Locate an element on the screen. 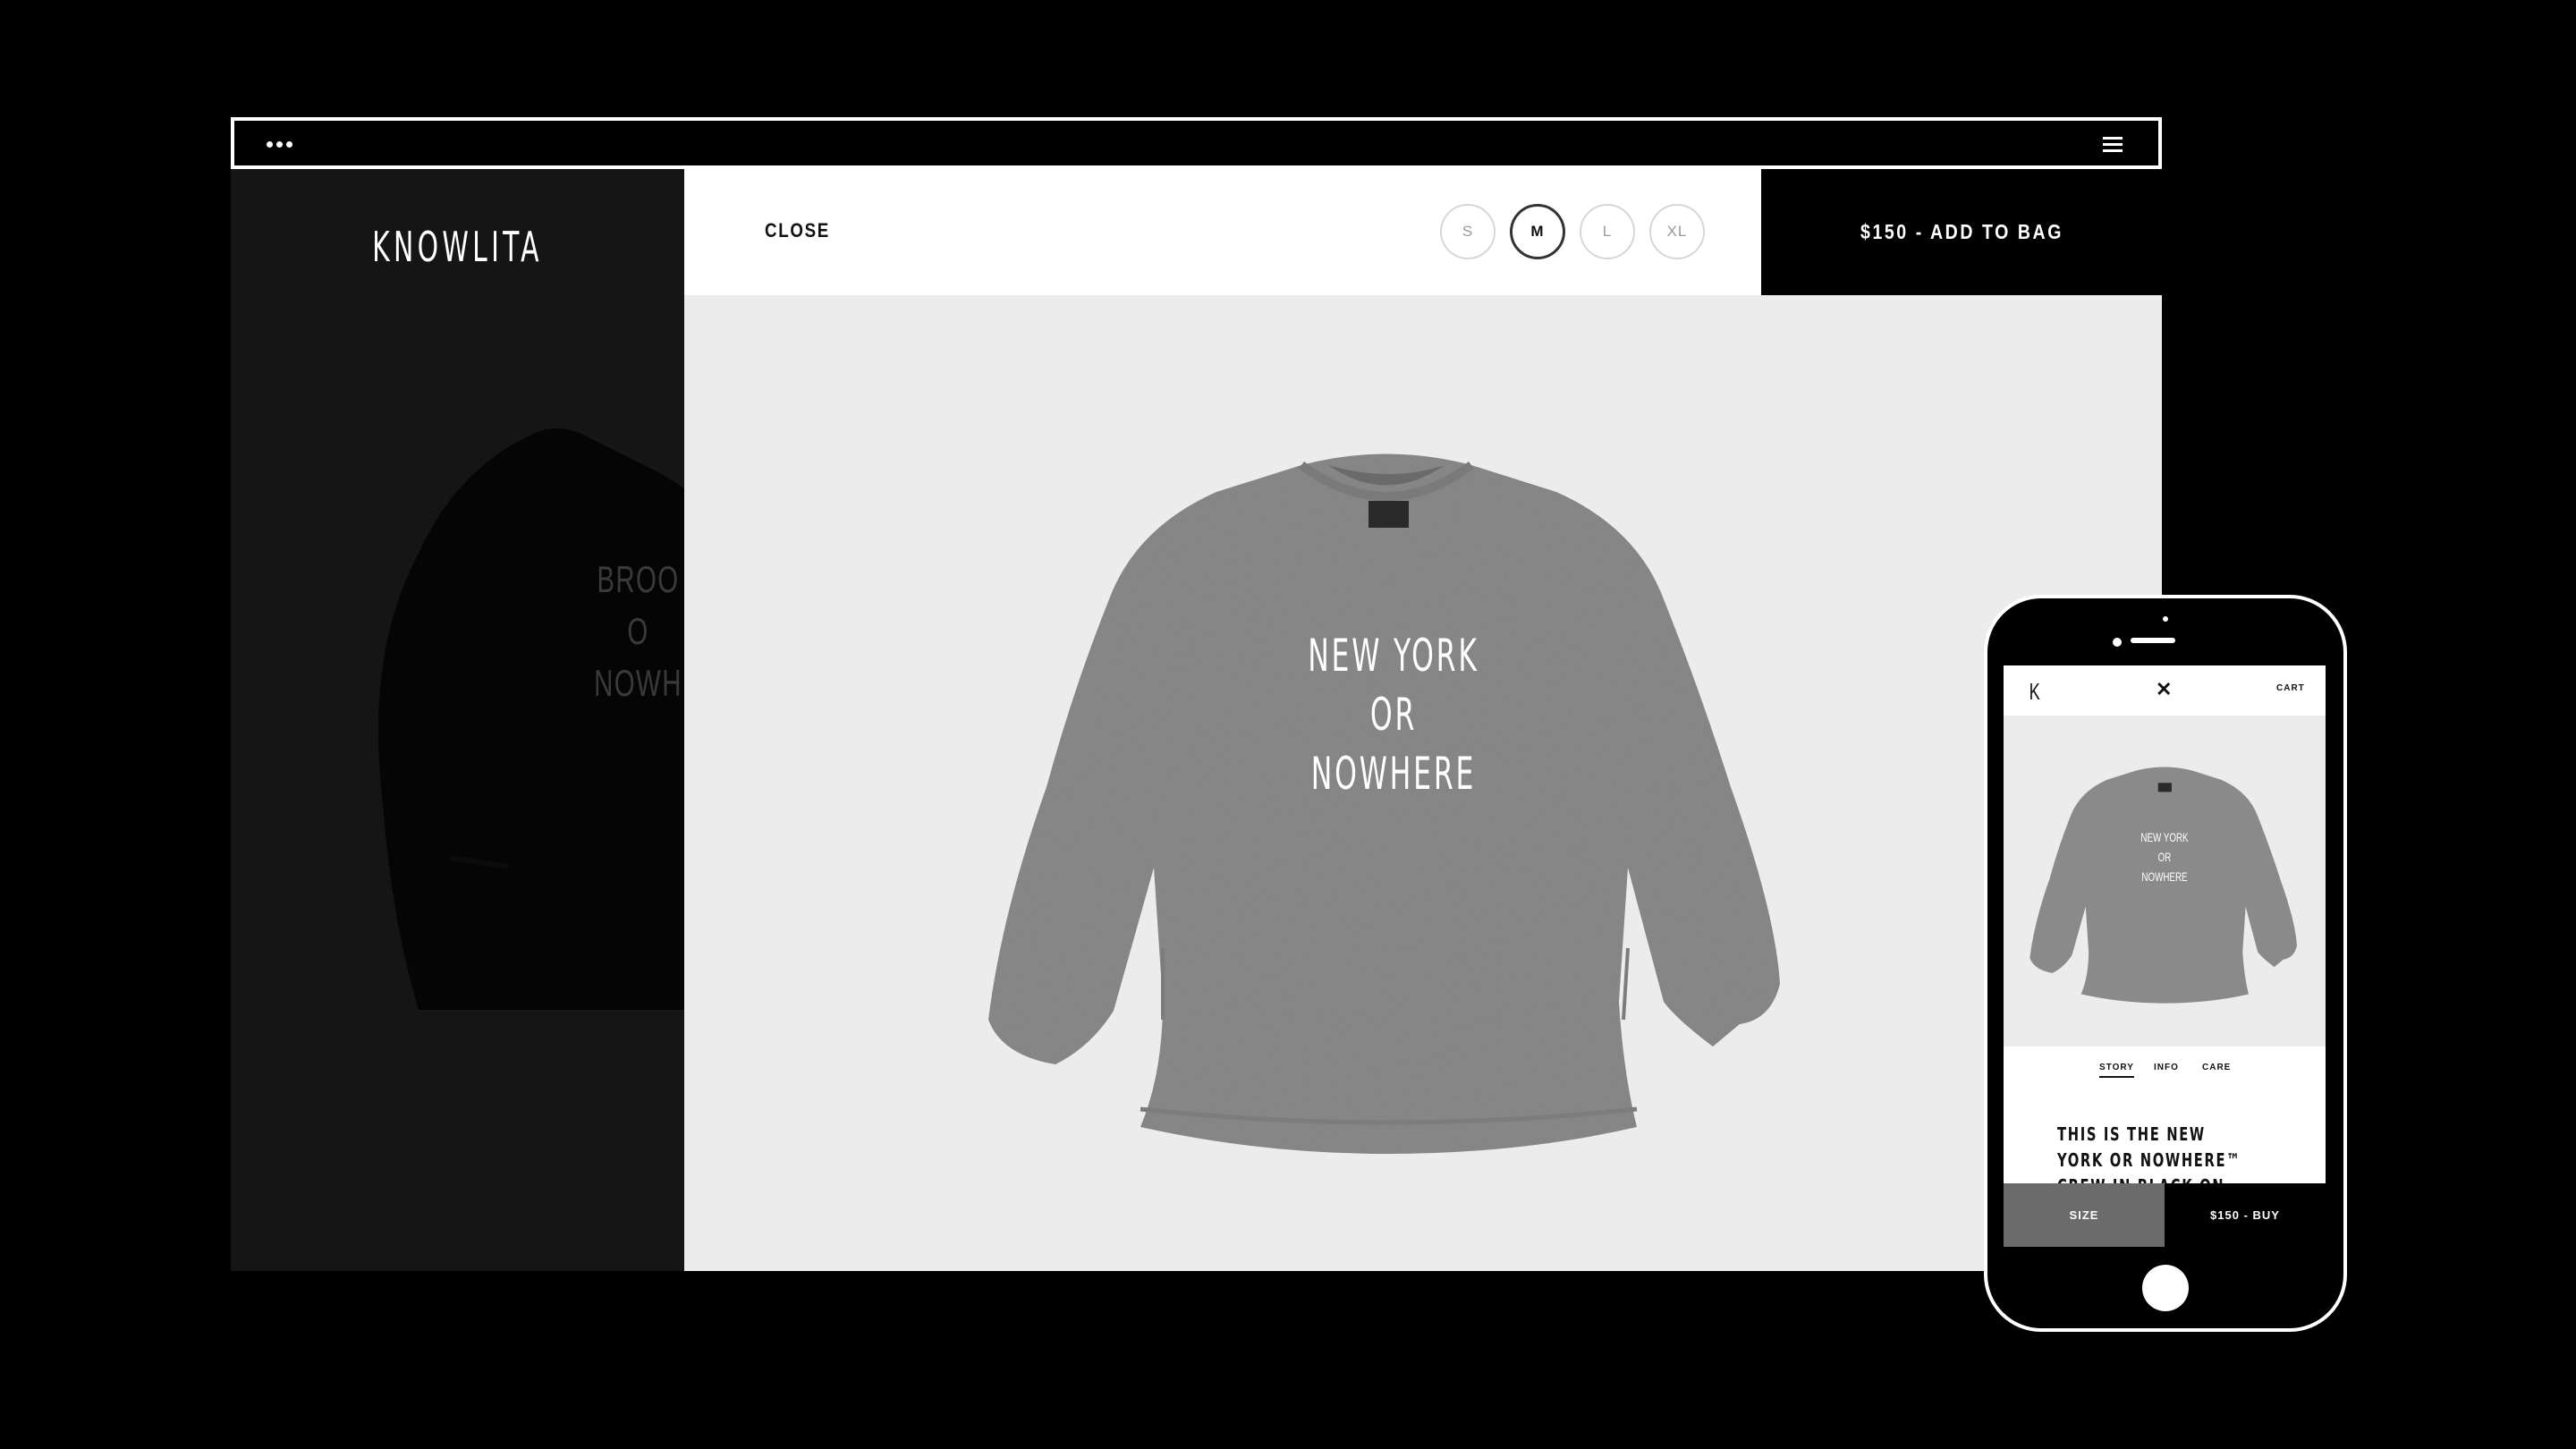 The width and height of the screenshot is (2576, 1449). phone-print-line: OR is located at coordinates (2164, 857).